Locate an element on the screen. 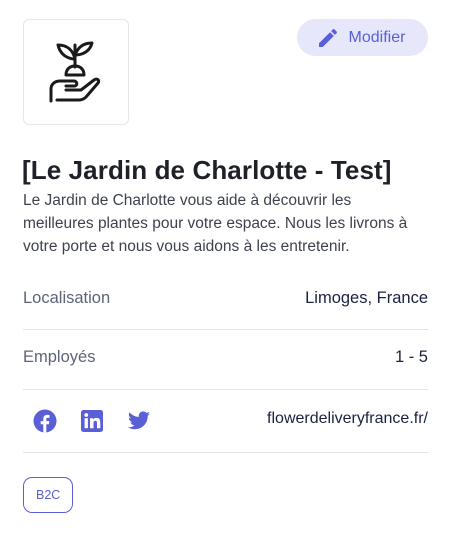 This screenshot has height=540, width=463. twitter-icon is located at coordinates (139, 421).